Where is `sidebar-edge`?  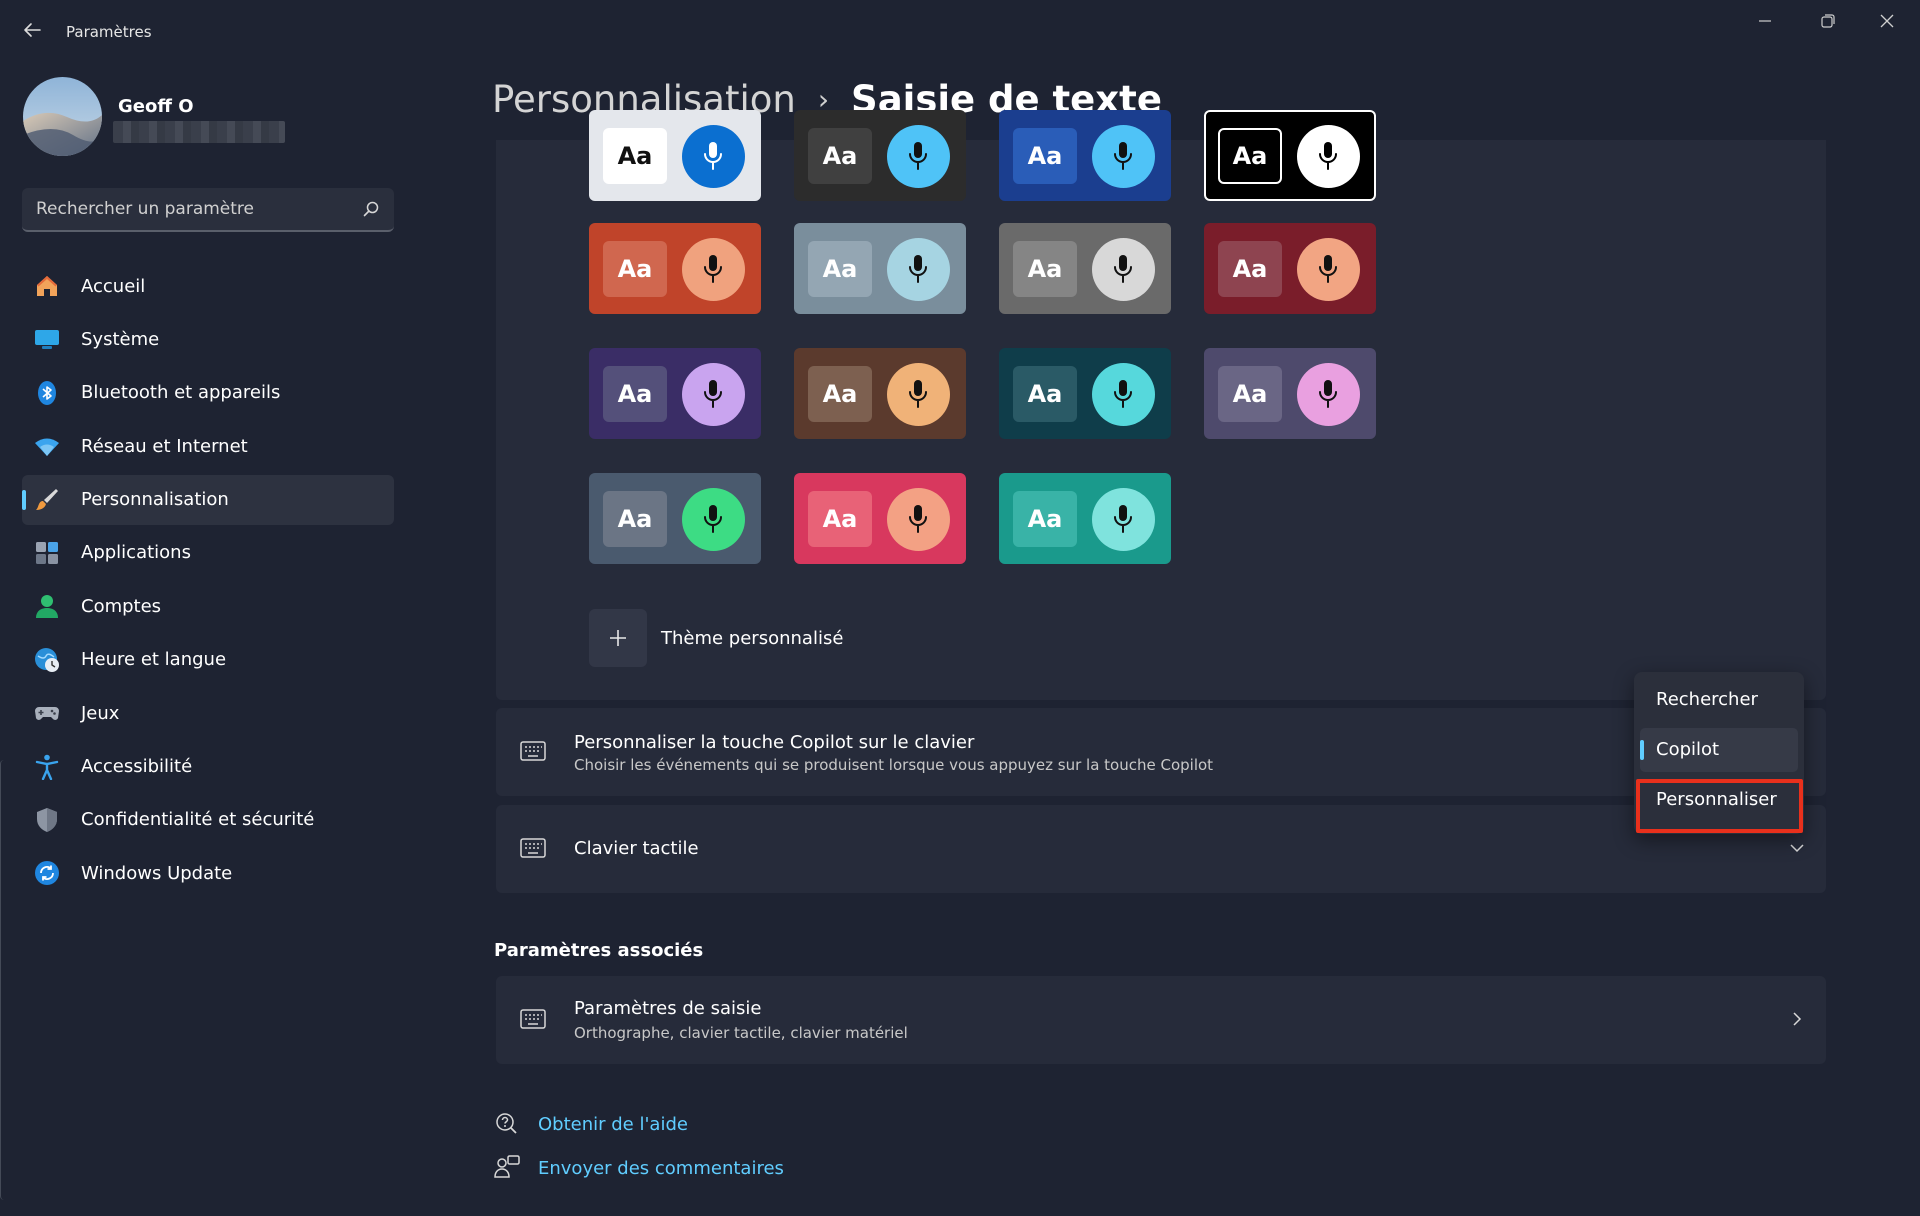
sidebar-edge is located at coordinates (5, 980).